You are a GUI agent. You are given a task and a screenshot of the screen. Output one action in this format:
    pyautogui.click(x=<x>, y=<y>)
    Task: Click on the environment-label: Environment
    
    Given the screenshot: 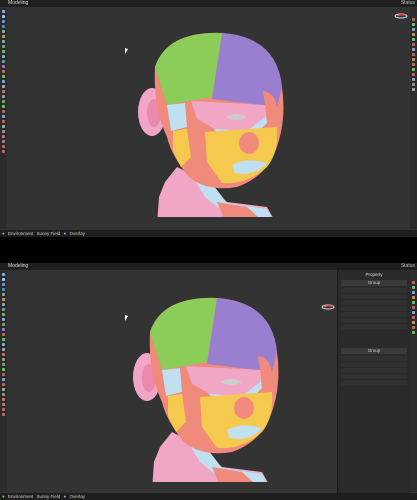 What is the action you would take?
    pyautogui.click(x=20, y=233)
    